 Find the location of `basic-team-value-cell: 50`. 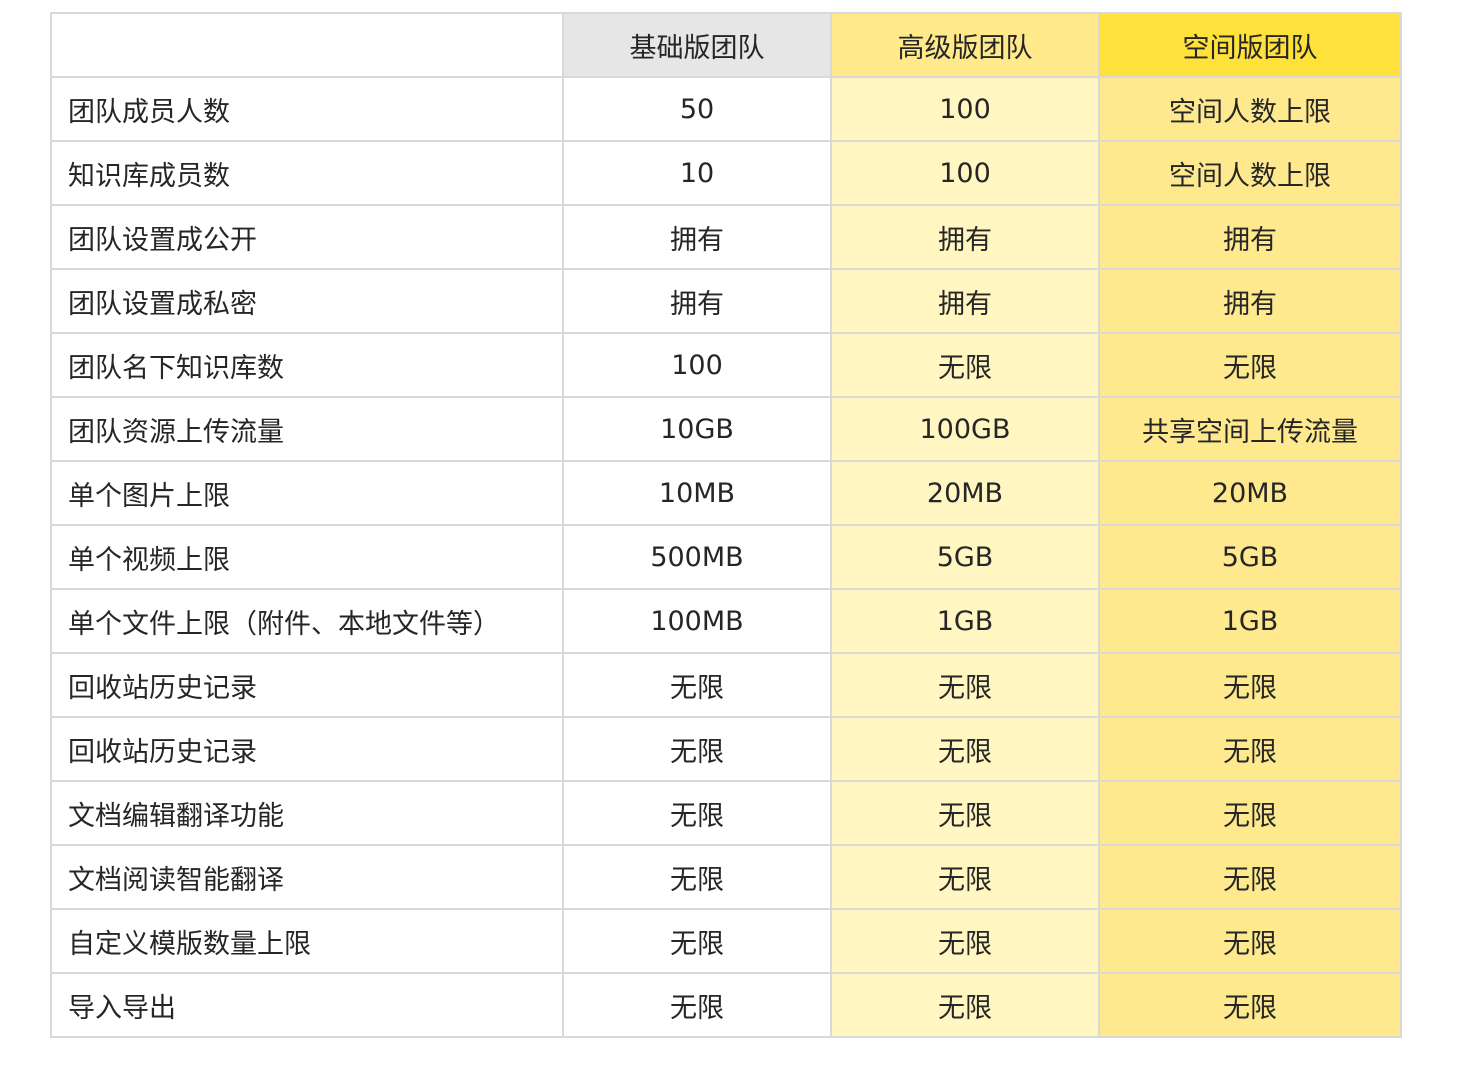

basic-team-value-cell: 50 is located at coordinates (697, 109).